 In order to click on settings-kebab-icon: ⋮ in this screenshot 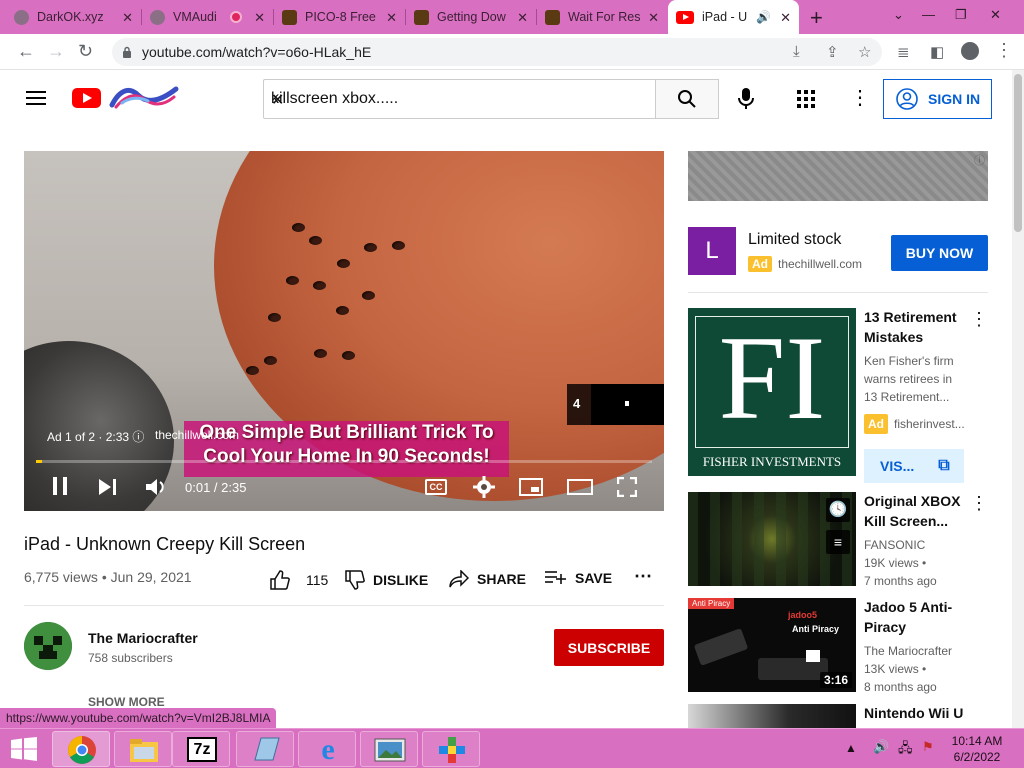, I will do `click(860, 98)`.